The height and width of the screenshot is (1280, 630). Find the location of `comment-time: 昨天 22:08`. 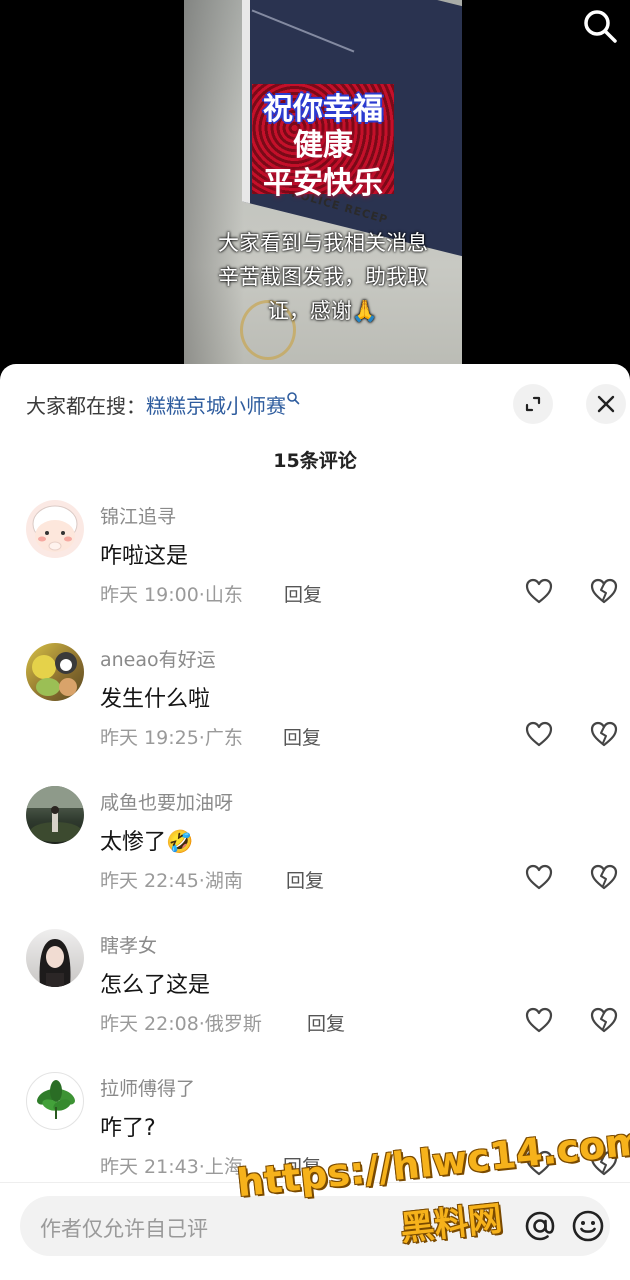

comment-time: 昨天 22:08 is located at coordinates (149, 1024).